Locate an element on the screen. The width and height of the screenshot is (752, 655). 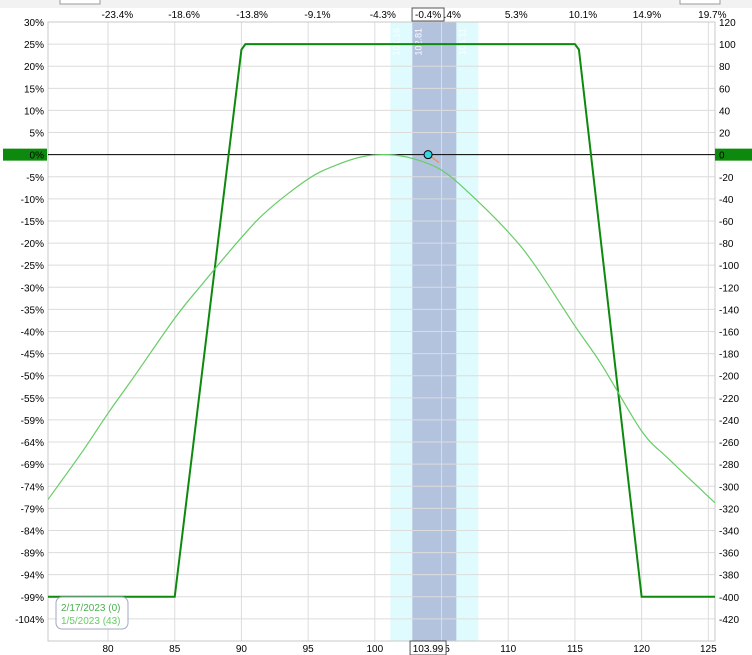
right-axis-tick: -180 is located at coordinates (729, 355).